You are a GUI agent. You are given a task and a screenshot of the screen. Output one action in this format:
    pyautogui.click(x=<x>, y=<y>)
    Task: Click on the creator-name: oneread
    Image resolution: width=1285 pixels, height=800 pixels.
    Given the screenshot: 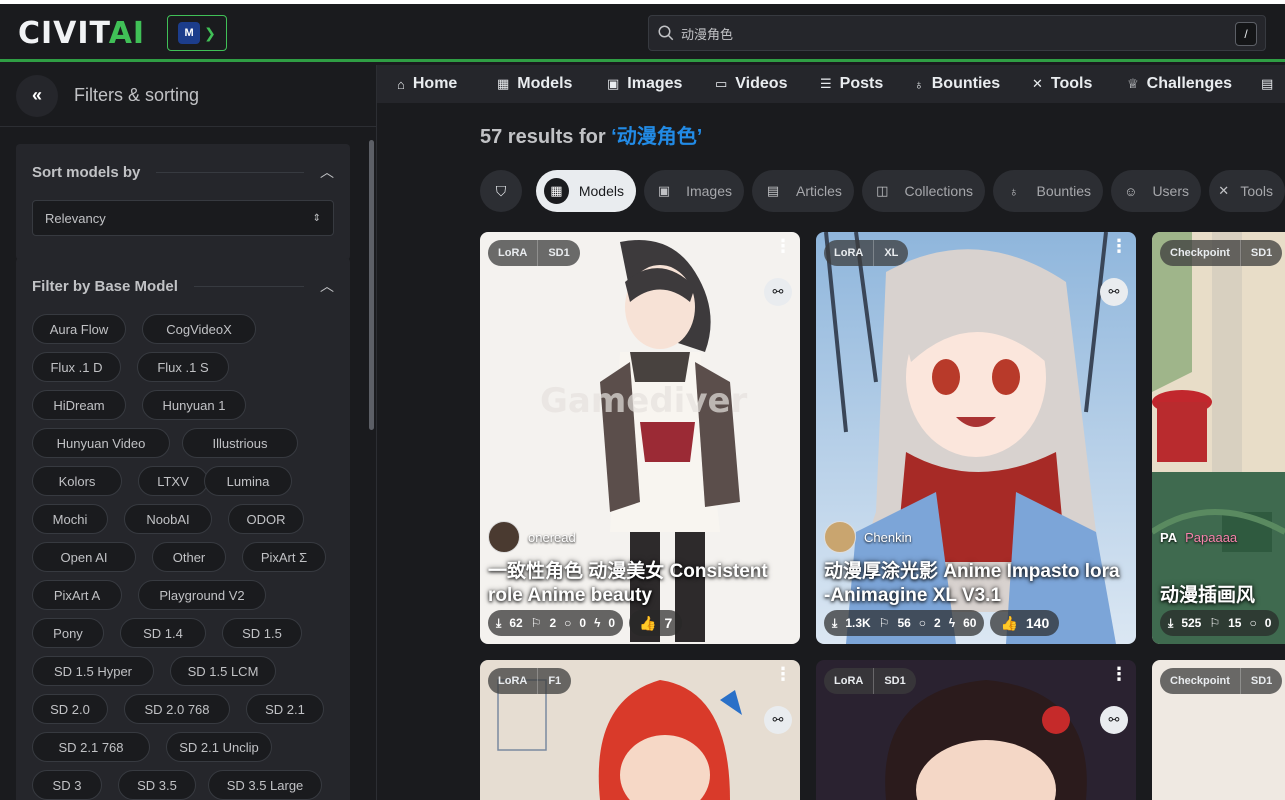 What is the action you would take?
    pyautogui.click(x=552, y=537)
    